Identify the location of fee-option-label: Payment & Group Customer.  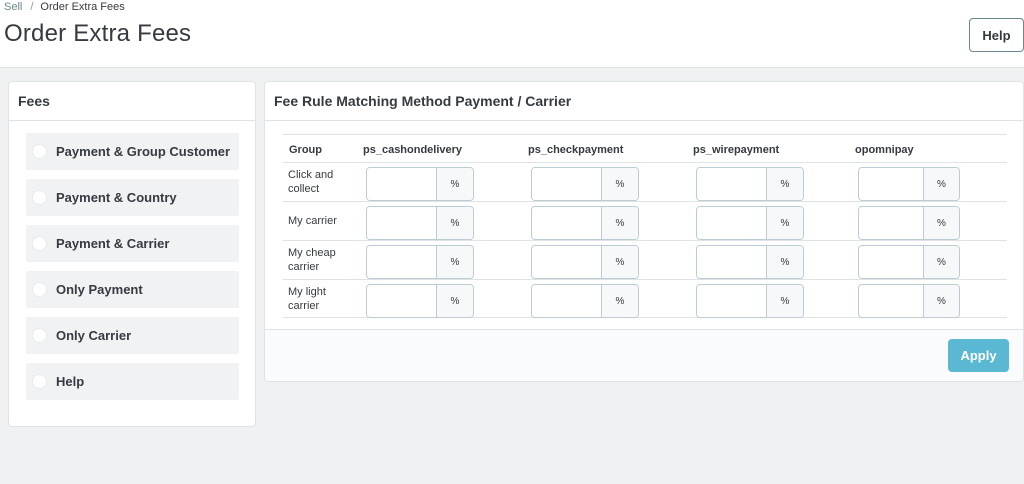
(143, 151).